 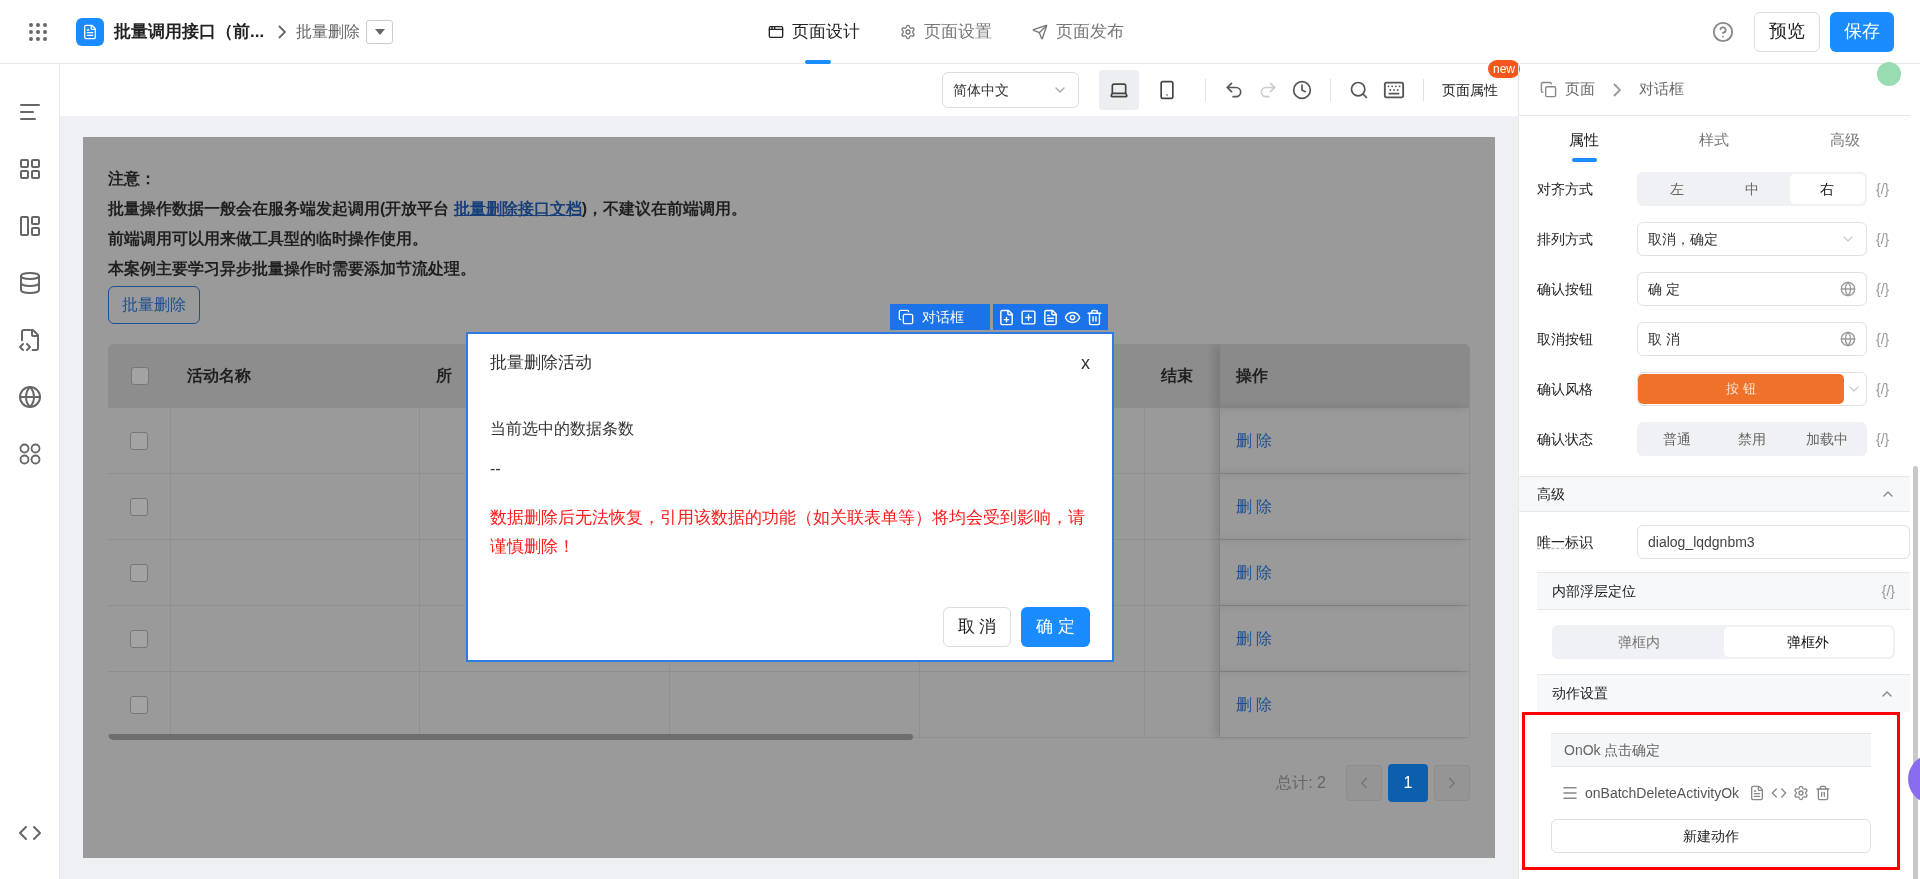 I want to click on column-header: 操作, so click(x=1252, y=376).